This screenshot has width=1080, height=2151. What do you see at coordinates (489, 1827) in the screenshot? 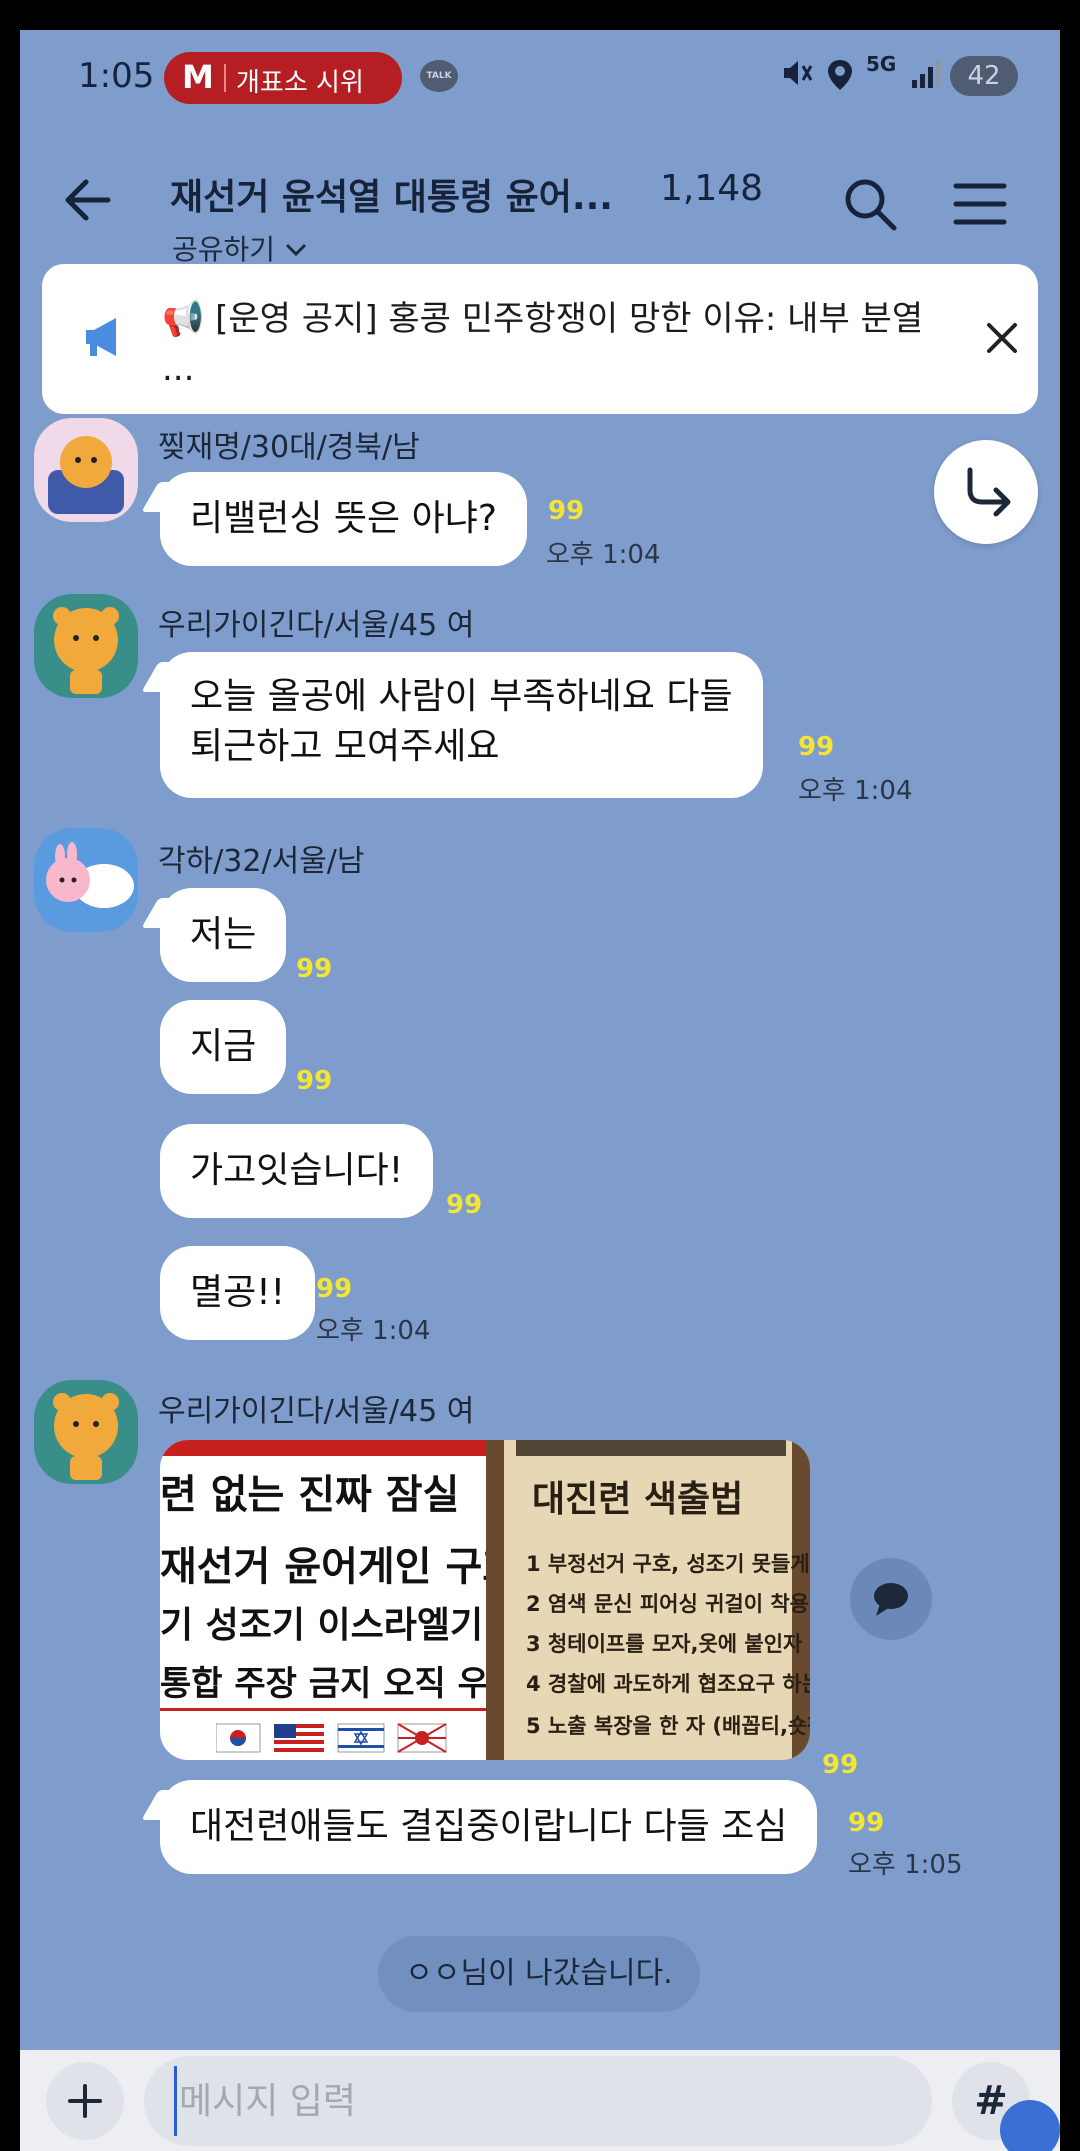
I see `message-bubble: 대전련애들도 결집중이랍니다 다들 조심` at bounding box center [489, 1827].